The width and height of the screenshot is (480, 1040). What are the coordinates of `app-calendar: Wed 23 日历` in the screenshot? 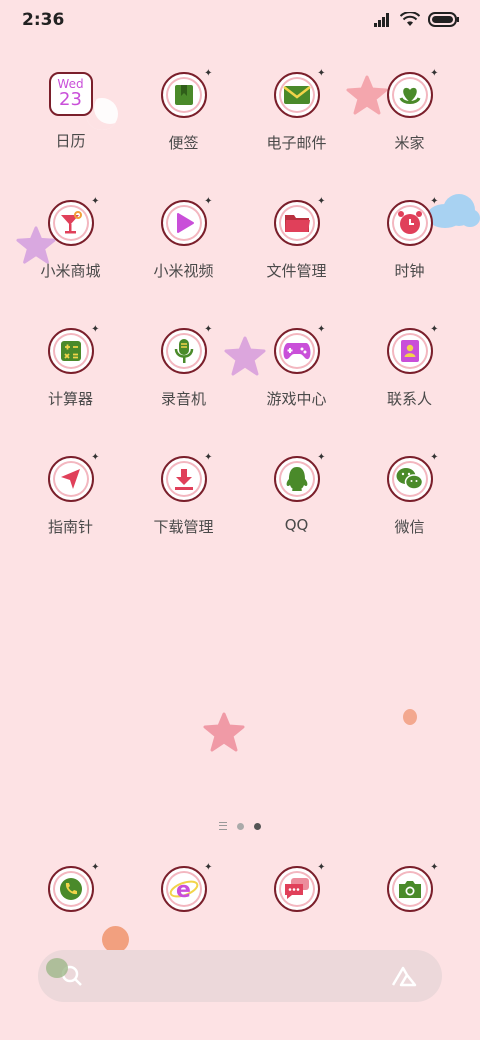 It's located at (70, 136).